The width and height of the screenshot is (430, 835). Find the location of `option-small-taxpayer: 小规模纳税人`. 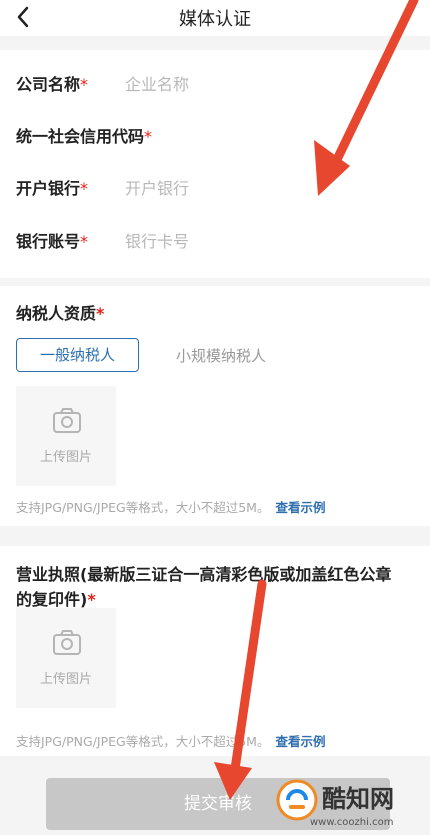

option-small-taxpayer: 小规模纳税人 is located at coordinates (221, 356).